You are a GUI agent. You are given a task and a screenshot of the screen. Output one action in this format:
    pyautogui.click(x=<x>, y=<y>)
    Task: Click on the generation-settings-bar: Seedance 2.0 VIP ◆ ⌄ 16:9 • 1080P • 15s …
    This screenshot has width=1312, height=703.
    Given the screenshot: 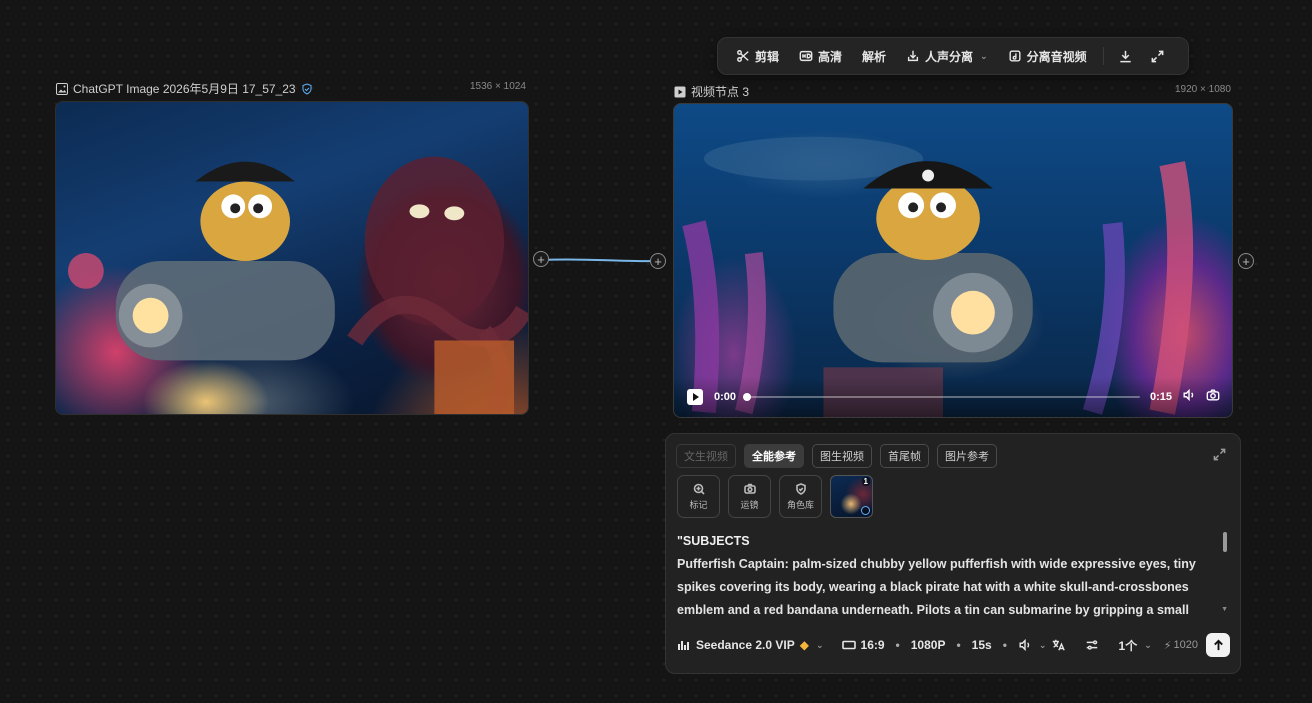 What is the action you would take?
    pyautogui.click(x=953, y=645)
    